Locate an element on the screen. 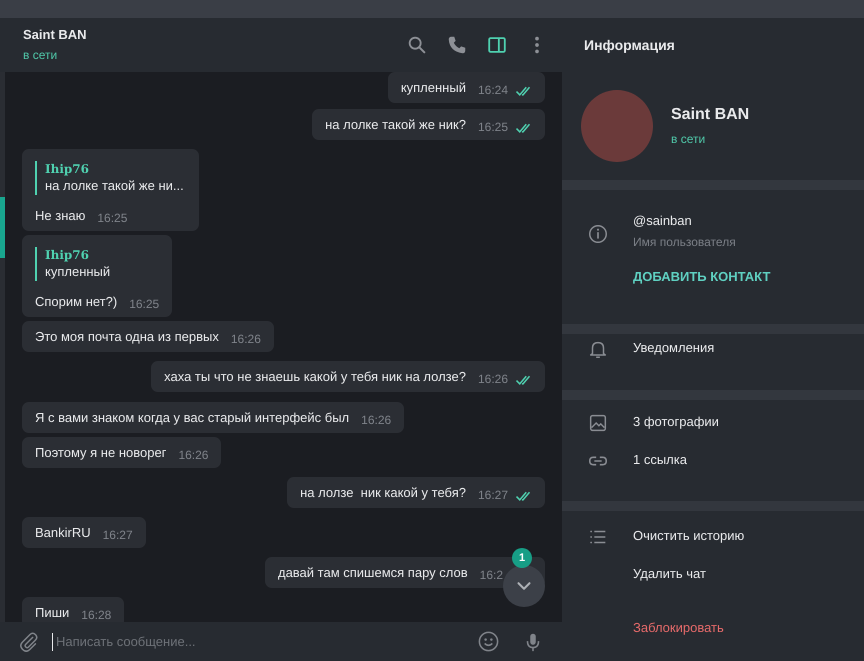  message-text: давай там спишемся пару слов is located at coordinates (373, 572).